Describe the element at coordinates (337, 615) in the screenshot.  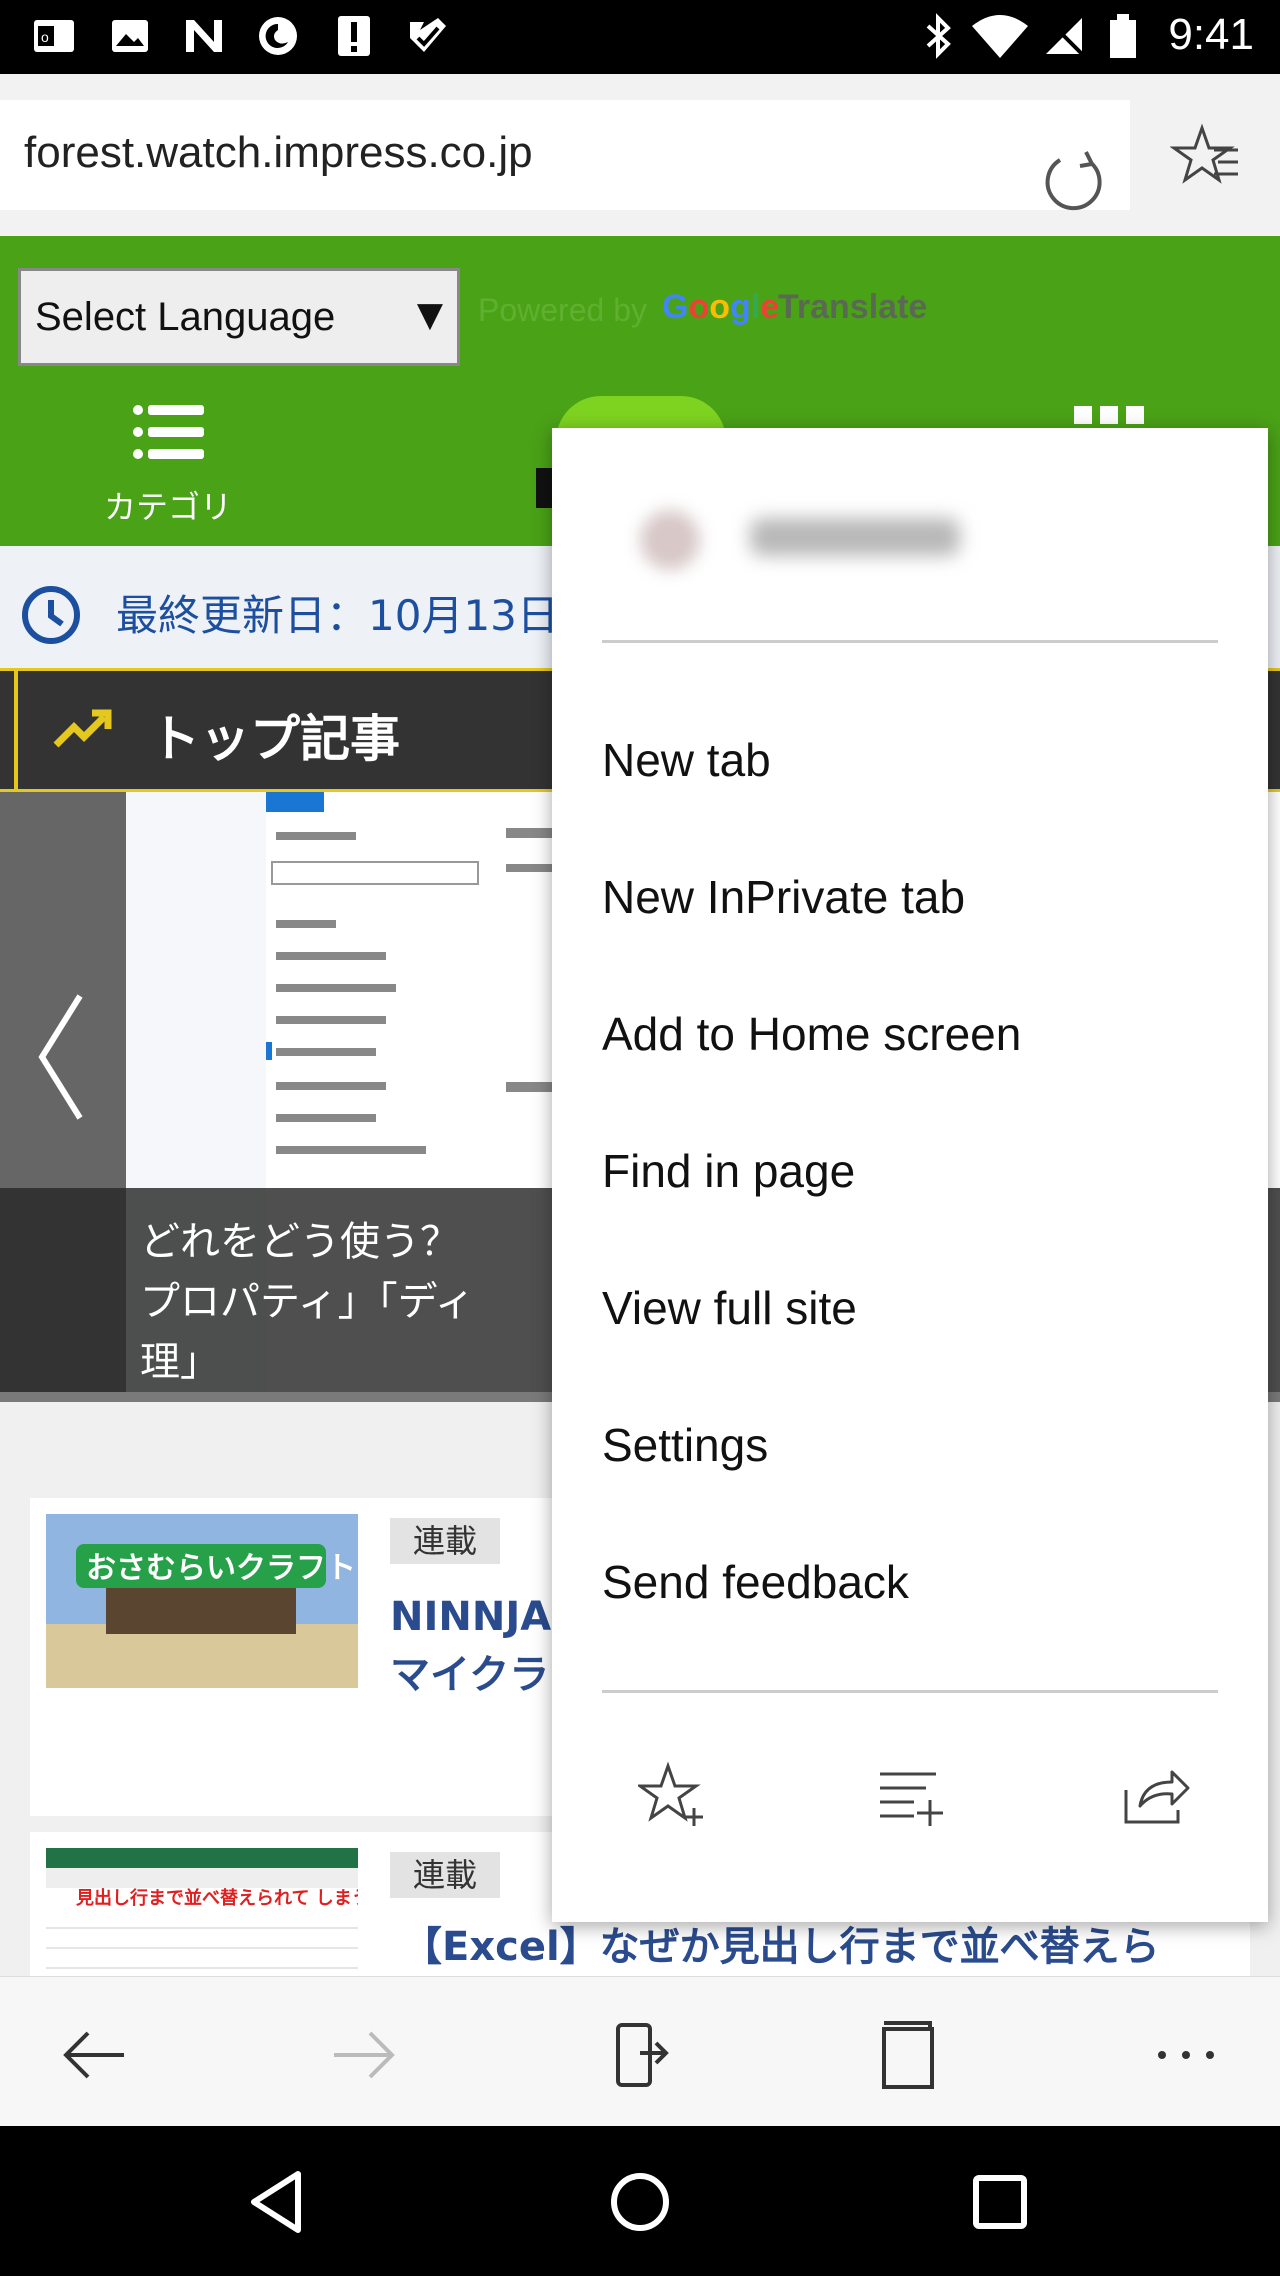
I see `last-updated-text: 最終更新日：10月13日` at that location.